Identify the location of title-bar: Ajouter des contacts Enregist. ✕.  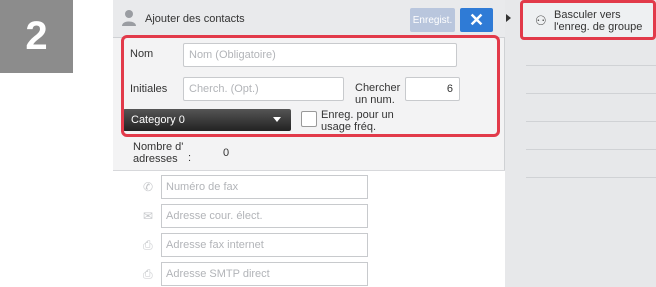
(309, 19).